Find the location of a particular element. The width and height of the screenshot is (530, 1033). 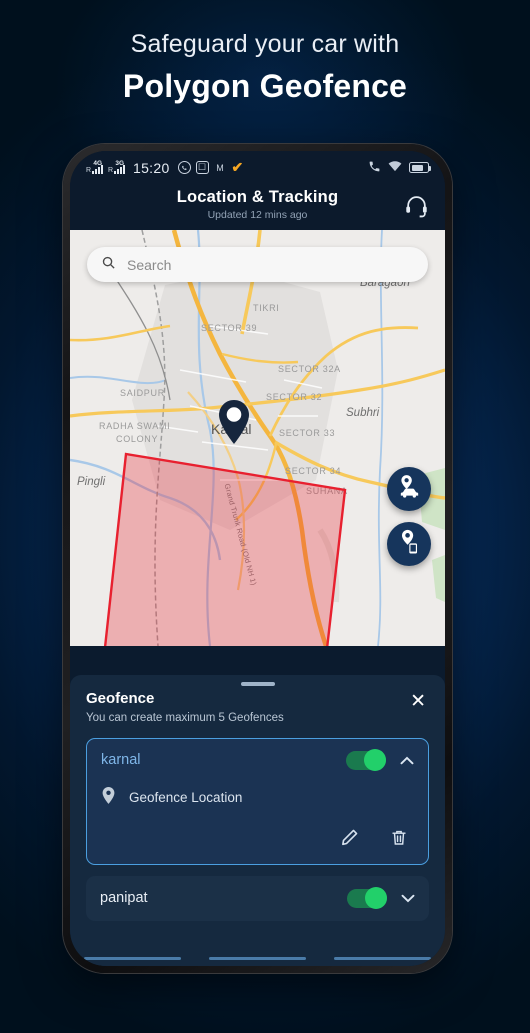

roaming-indicator-2: R is located at coordinates (111, 170).